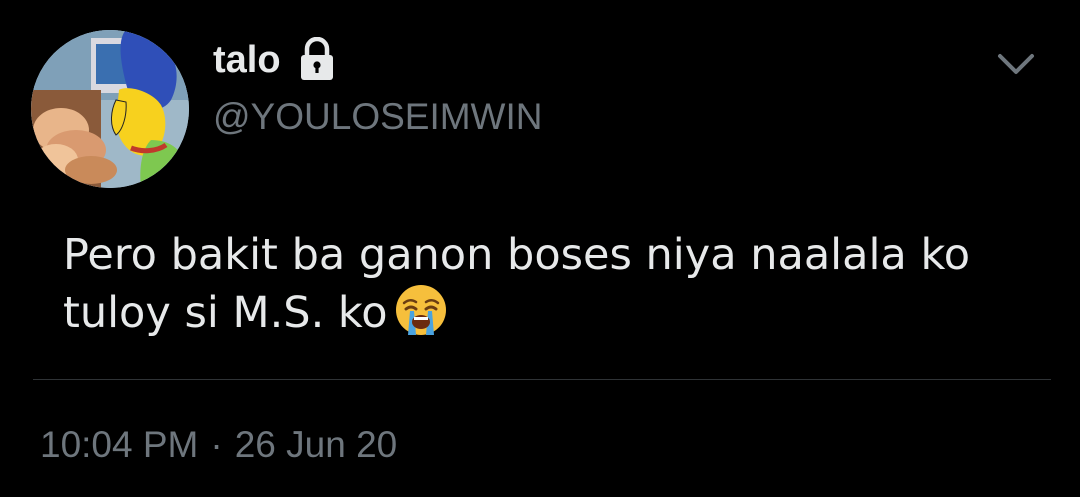 The width and height of the screenshot is (1080, 497). I want to click on chevron-down-icon, so click(1016, 65).